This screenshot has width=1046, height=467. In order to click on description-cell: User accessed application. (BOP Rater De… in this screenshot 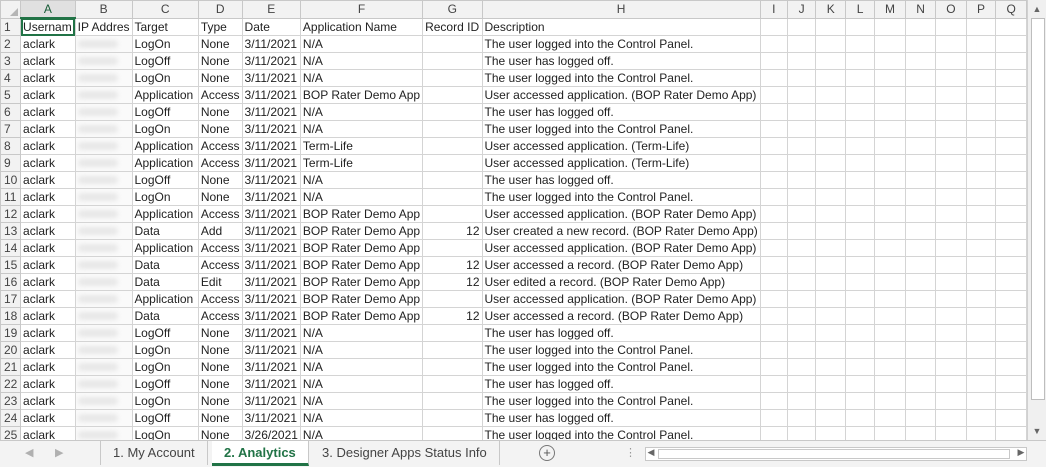, I will do `click(621, 299)`.